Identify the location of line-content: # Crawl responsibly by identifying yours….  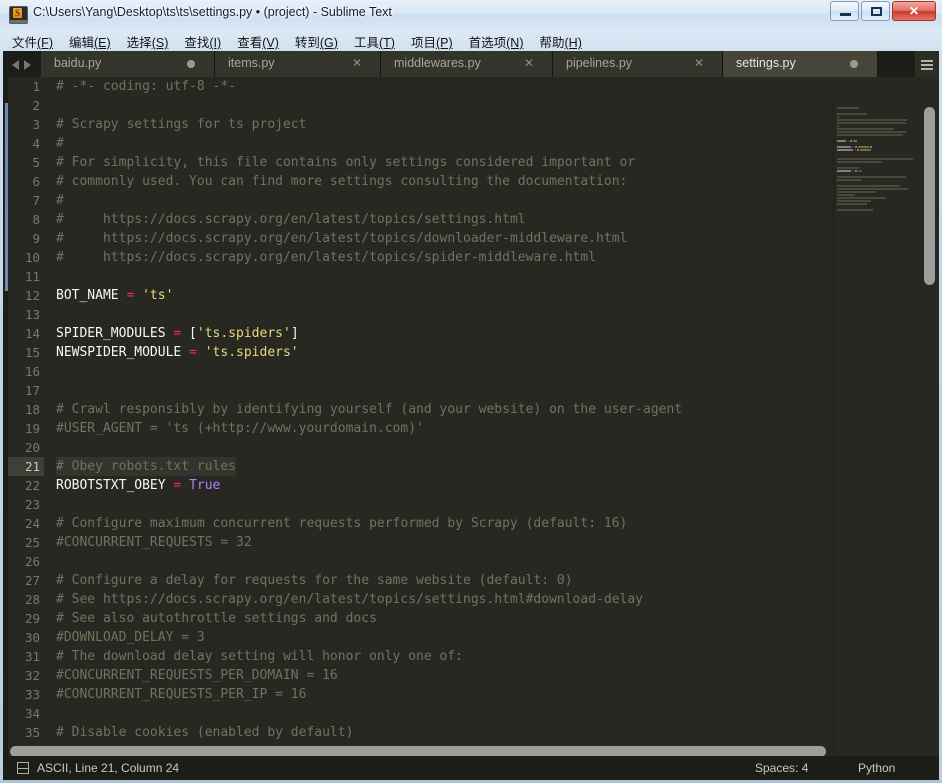
(369, 409).